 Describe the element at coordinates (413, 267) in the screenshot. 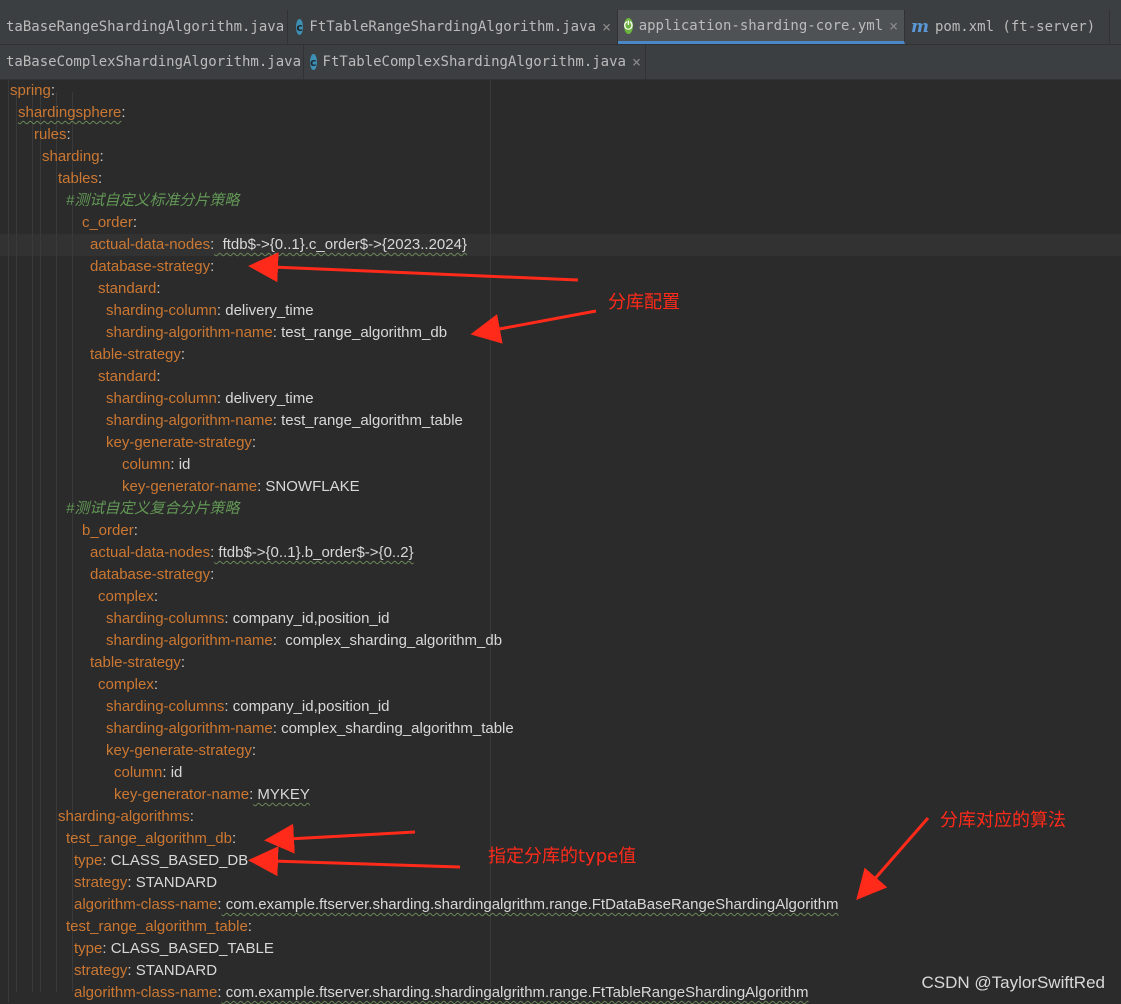

I see `arrow-database-strategy` at that location.